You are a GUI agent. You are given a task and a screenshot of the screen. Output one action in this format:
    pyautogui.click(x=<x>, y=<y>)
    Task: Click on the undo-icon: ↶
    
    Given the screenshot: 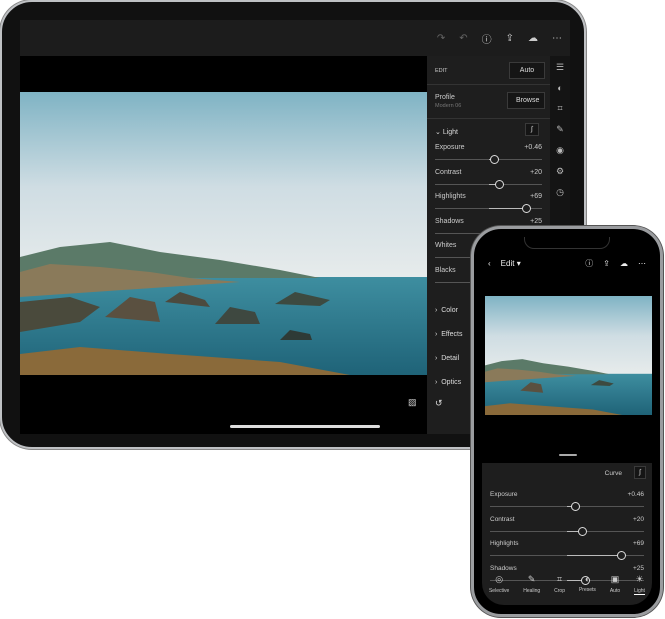 What is the action you would take?
    pyautogui.click(x=463, y=38)
    